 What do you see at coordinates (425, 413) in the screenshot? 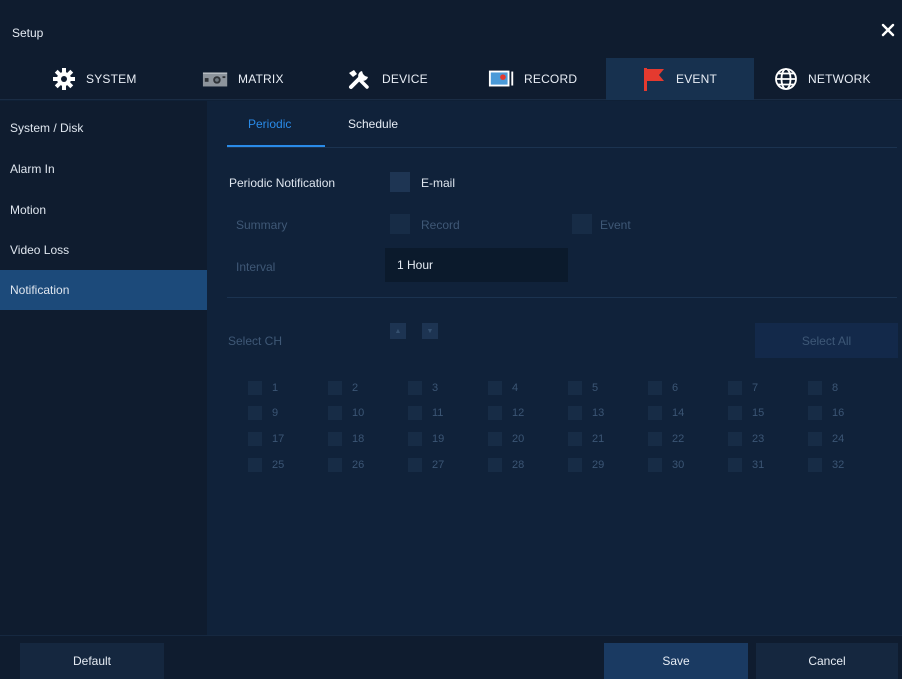
I see `channel-checkbox-11: 11` at bounding box center [425, 413].